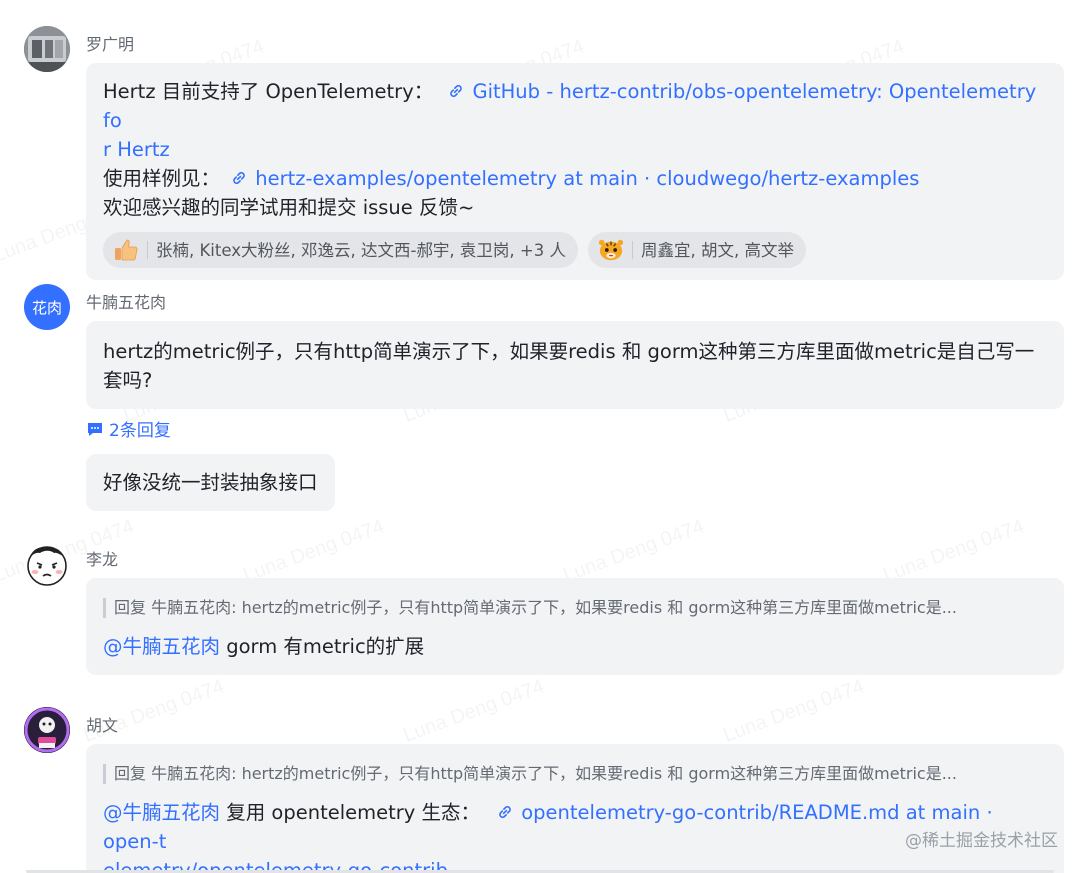 This screenshot has width=1080, height=873. I want to click on thumbs-up-icon, so click(126, 250).